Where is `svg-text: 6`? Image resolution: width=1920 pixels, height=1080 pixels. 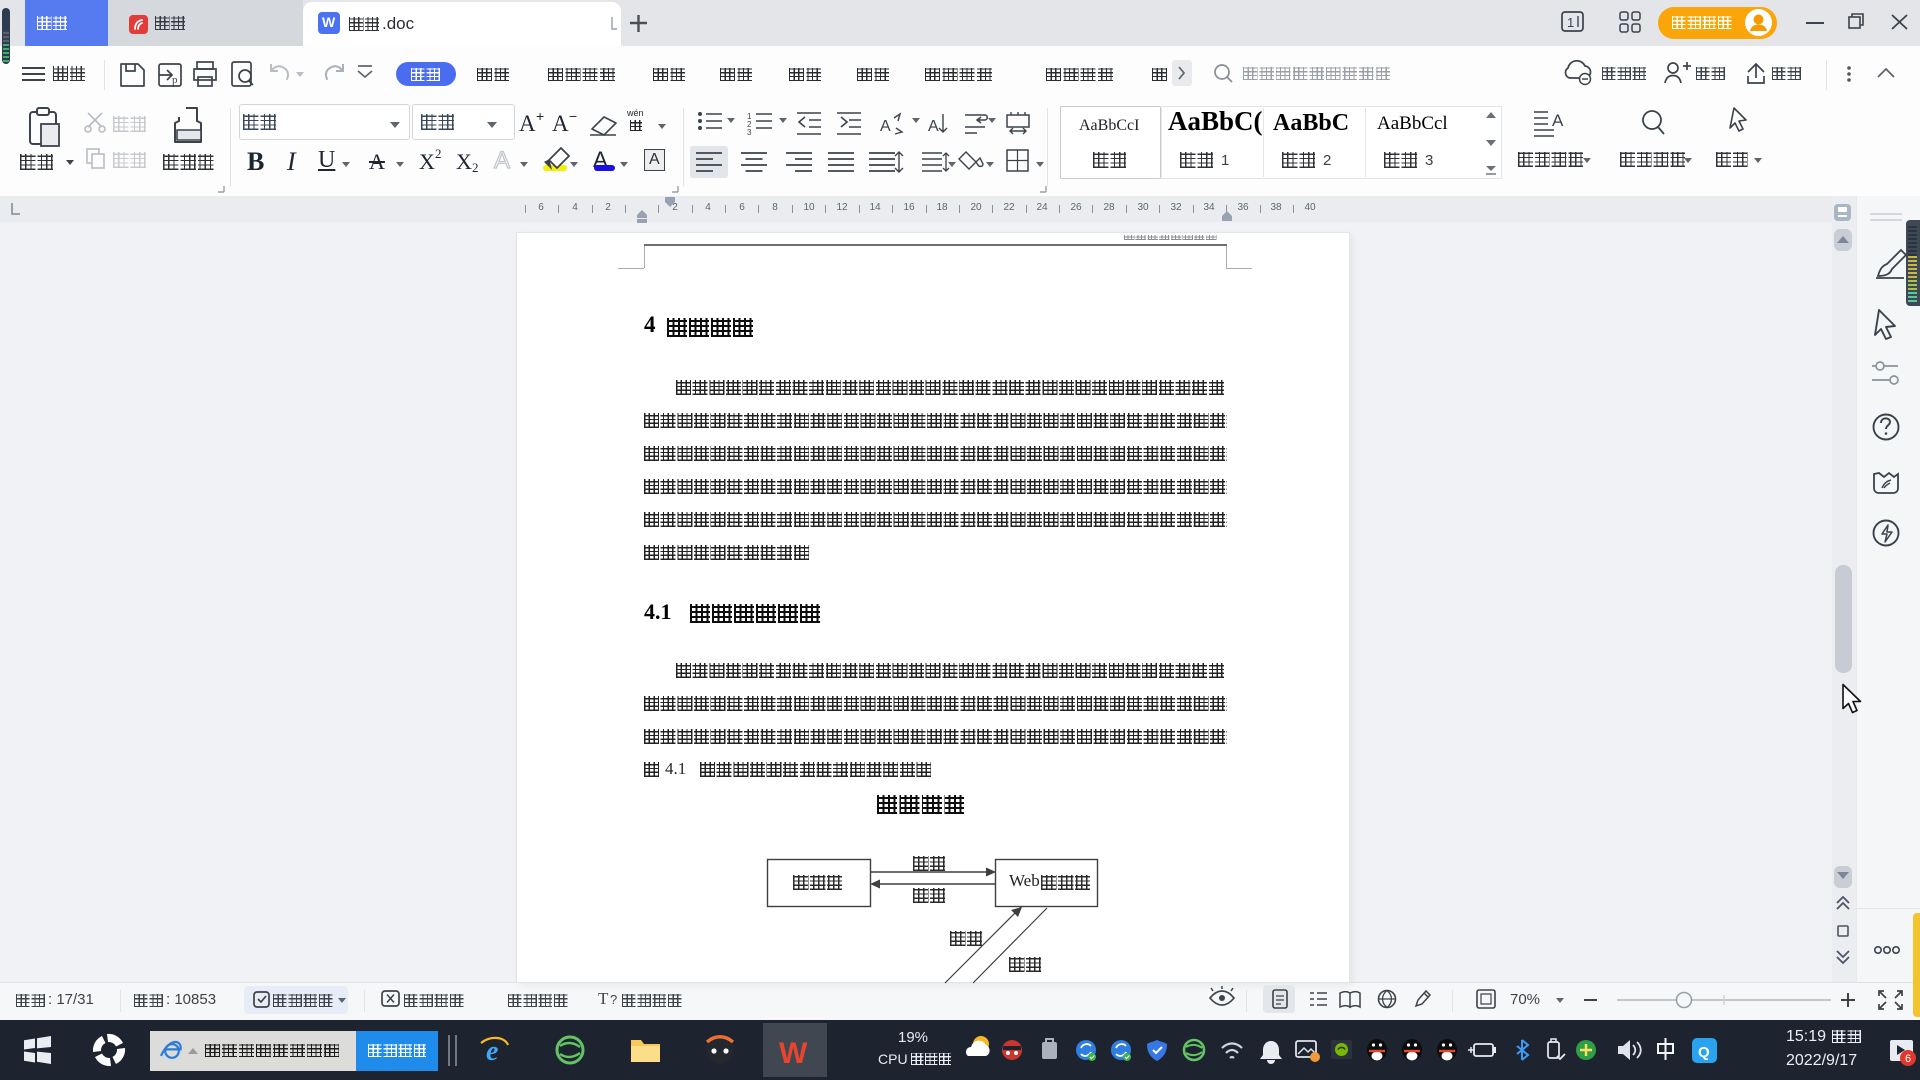 svg-text: 6 is located at coordinates (1908, 1059).